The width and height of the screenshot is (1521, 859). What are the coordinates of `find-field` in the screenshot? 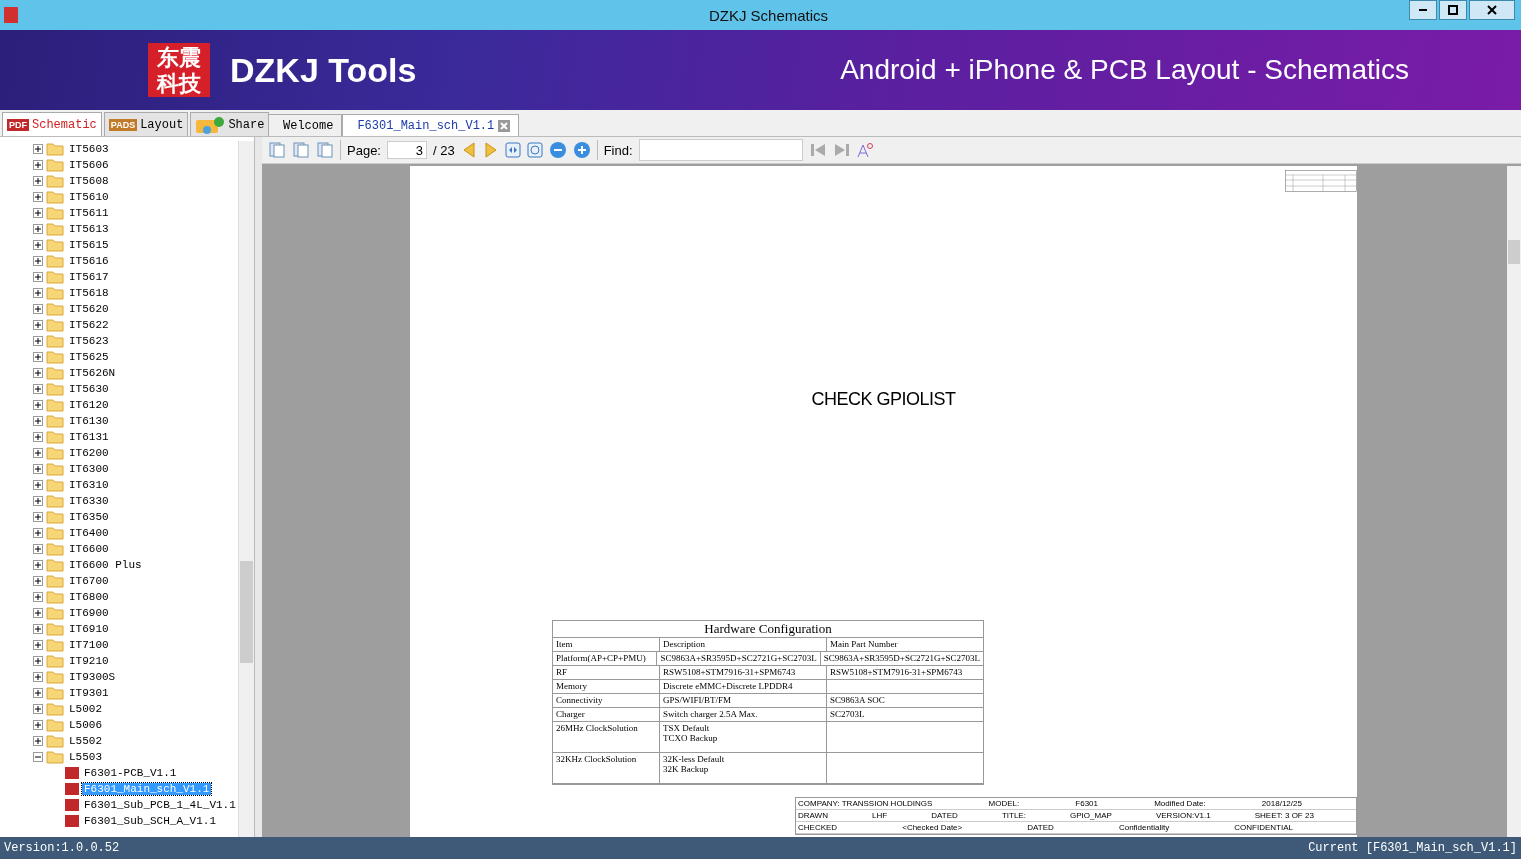 It's located at (720, 150).